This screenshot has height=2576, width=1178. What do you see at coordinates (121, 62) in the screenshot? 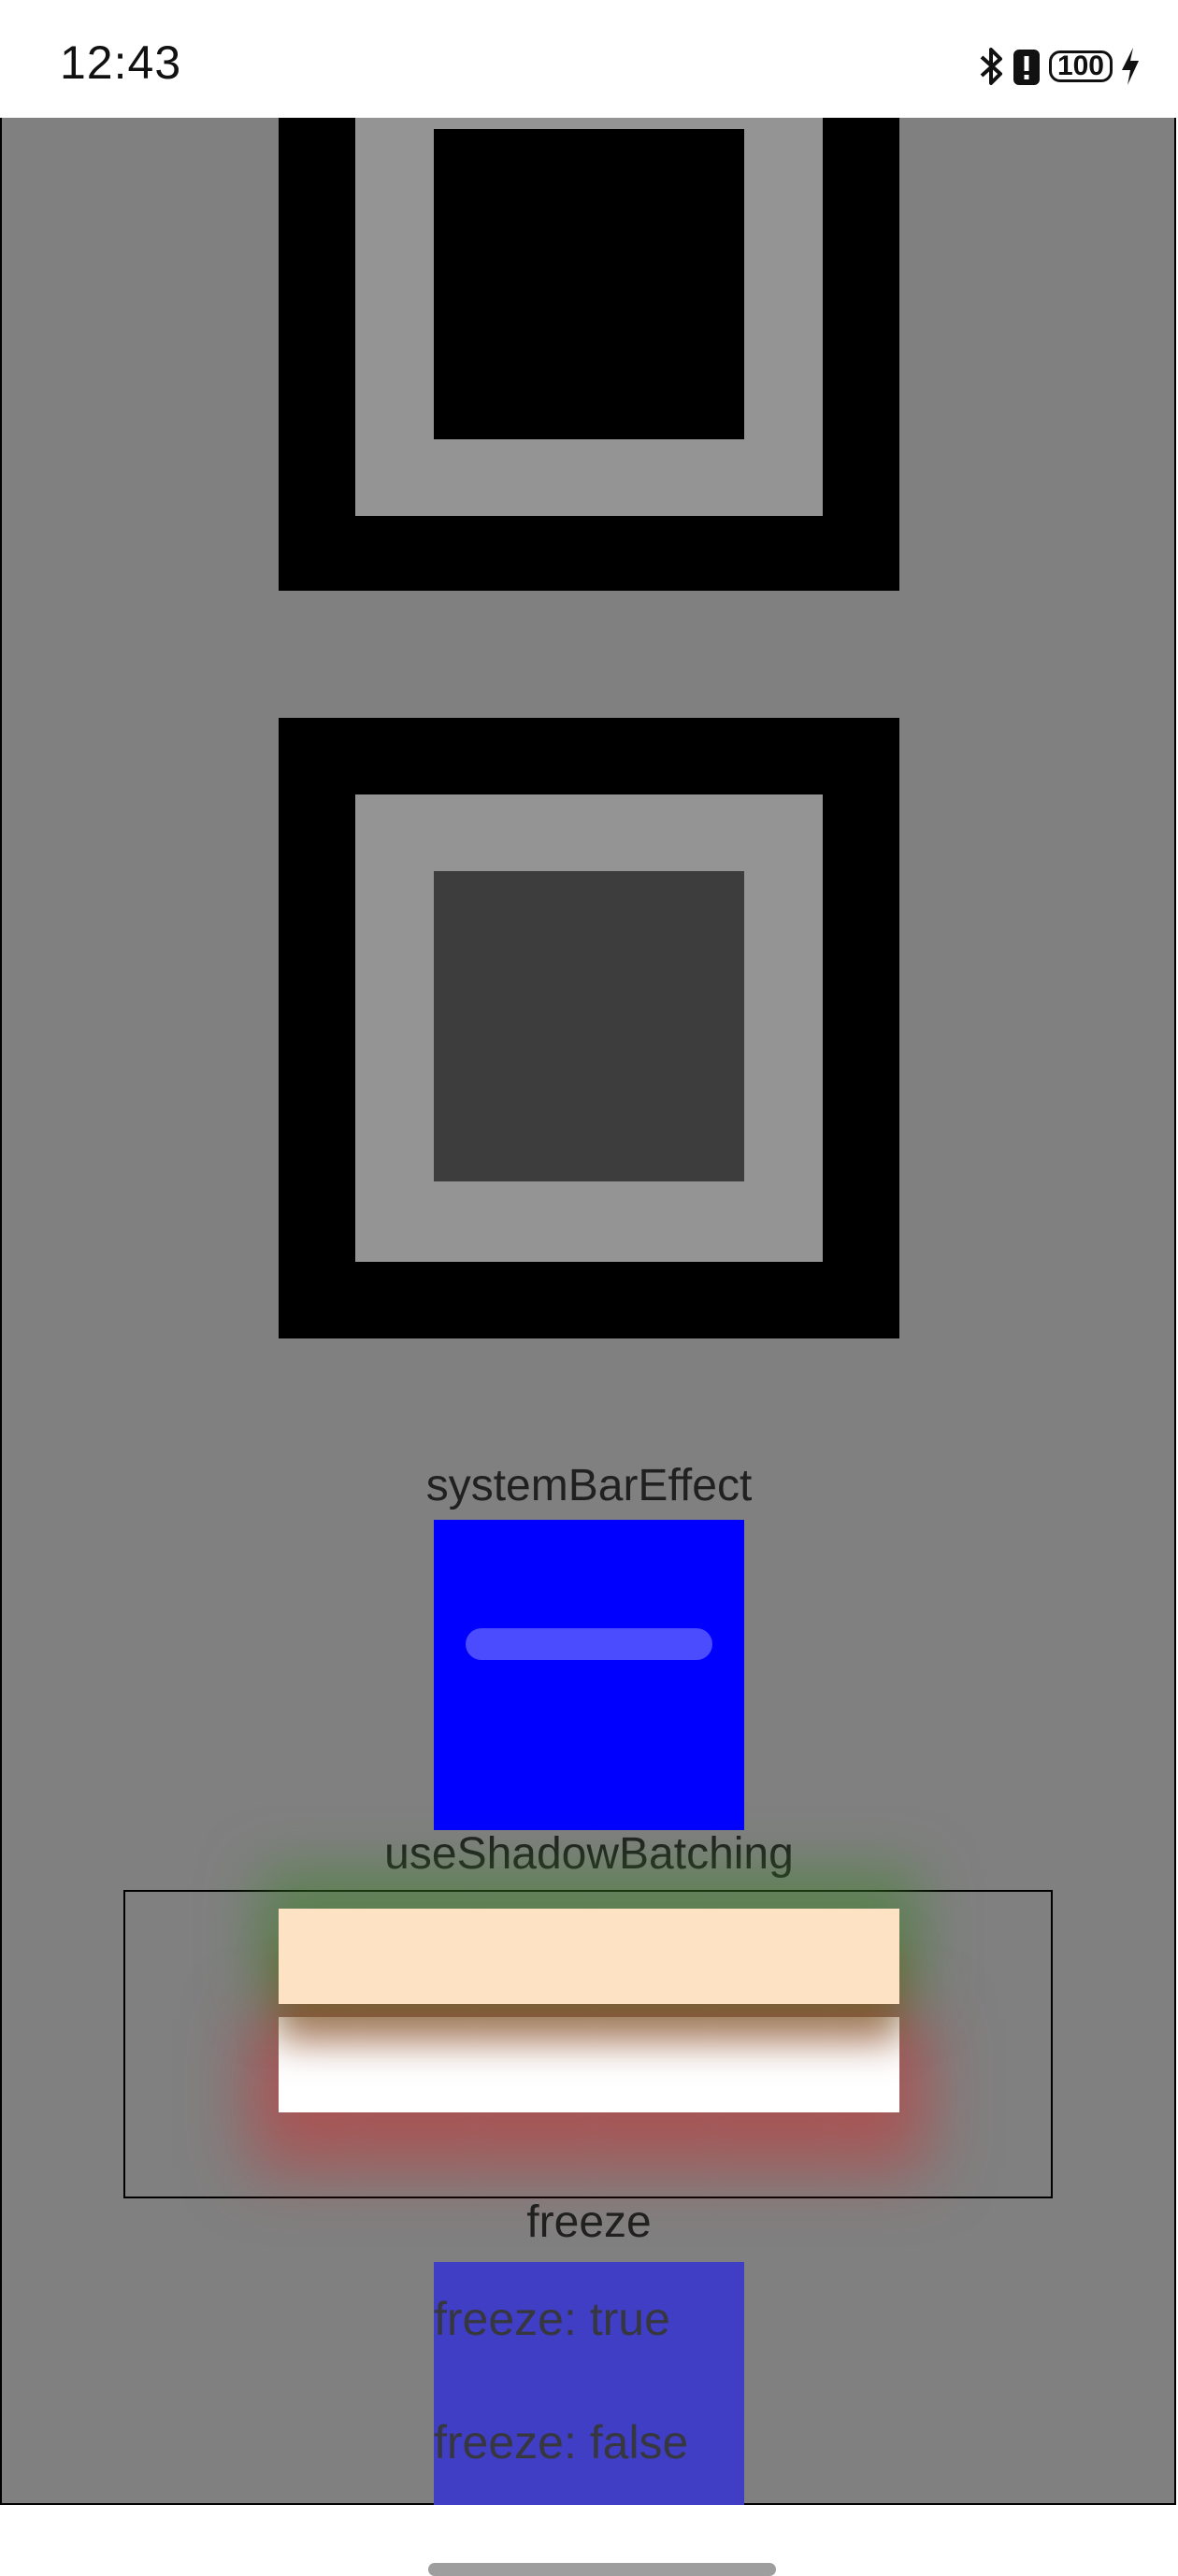
I see `status-clock: 12:43` at bounding box center [121, 62].